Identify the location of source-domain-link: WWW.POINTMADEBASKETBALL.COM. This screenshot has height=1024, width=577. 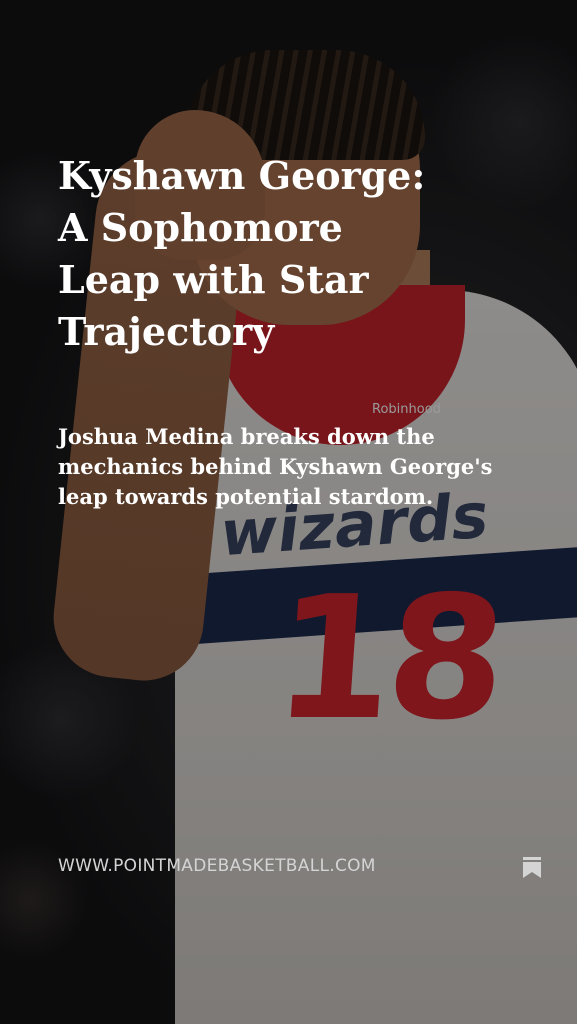
(217, 866).